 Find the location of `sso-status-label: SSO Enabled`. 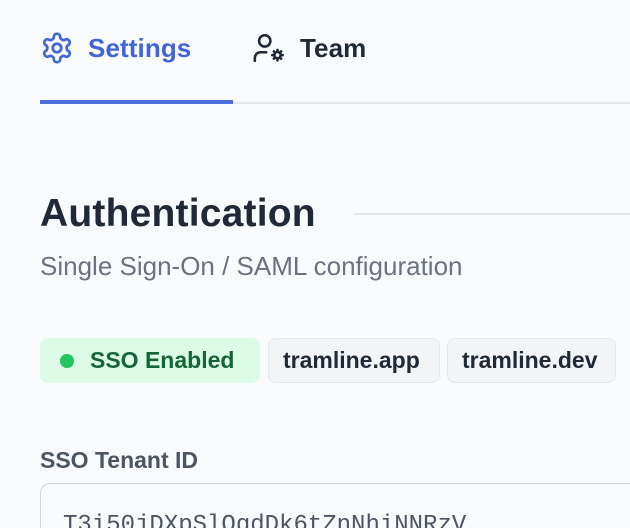

sso-status-label: SSO Enabled is located at coordinates (162, 360).